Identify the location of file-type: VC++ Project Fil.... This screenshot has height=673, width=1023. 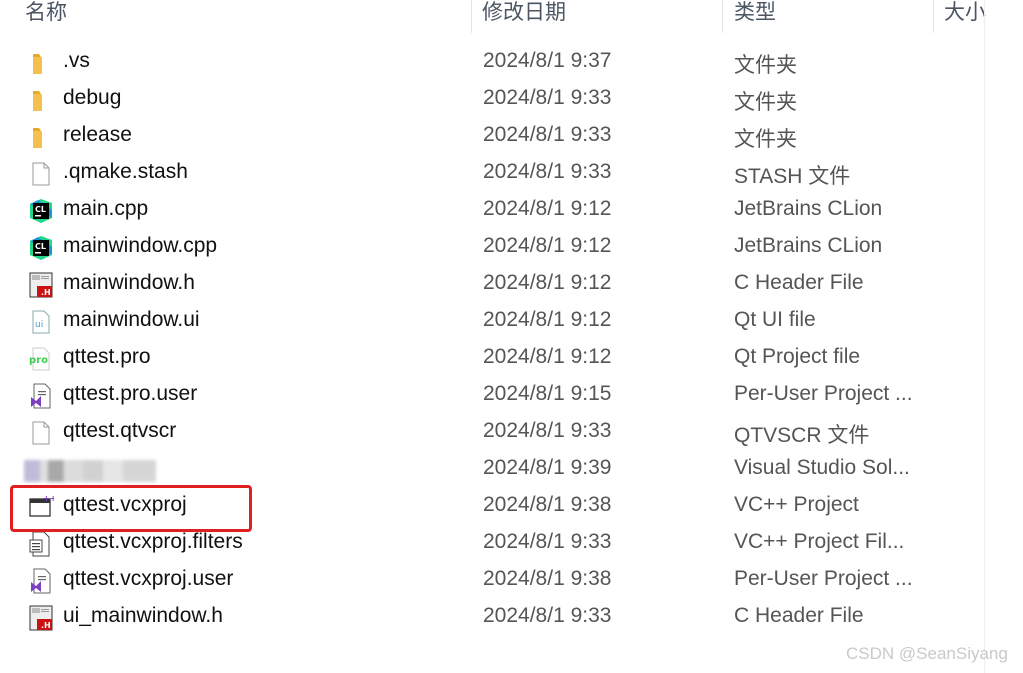
(819, 541).